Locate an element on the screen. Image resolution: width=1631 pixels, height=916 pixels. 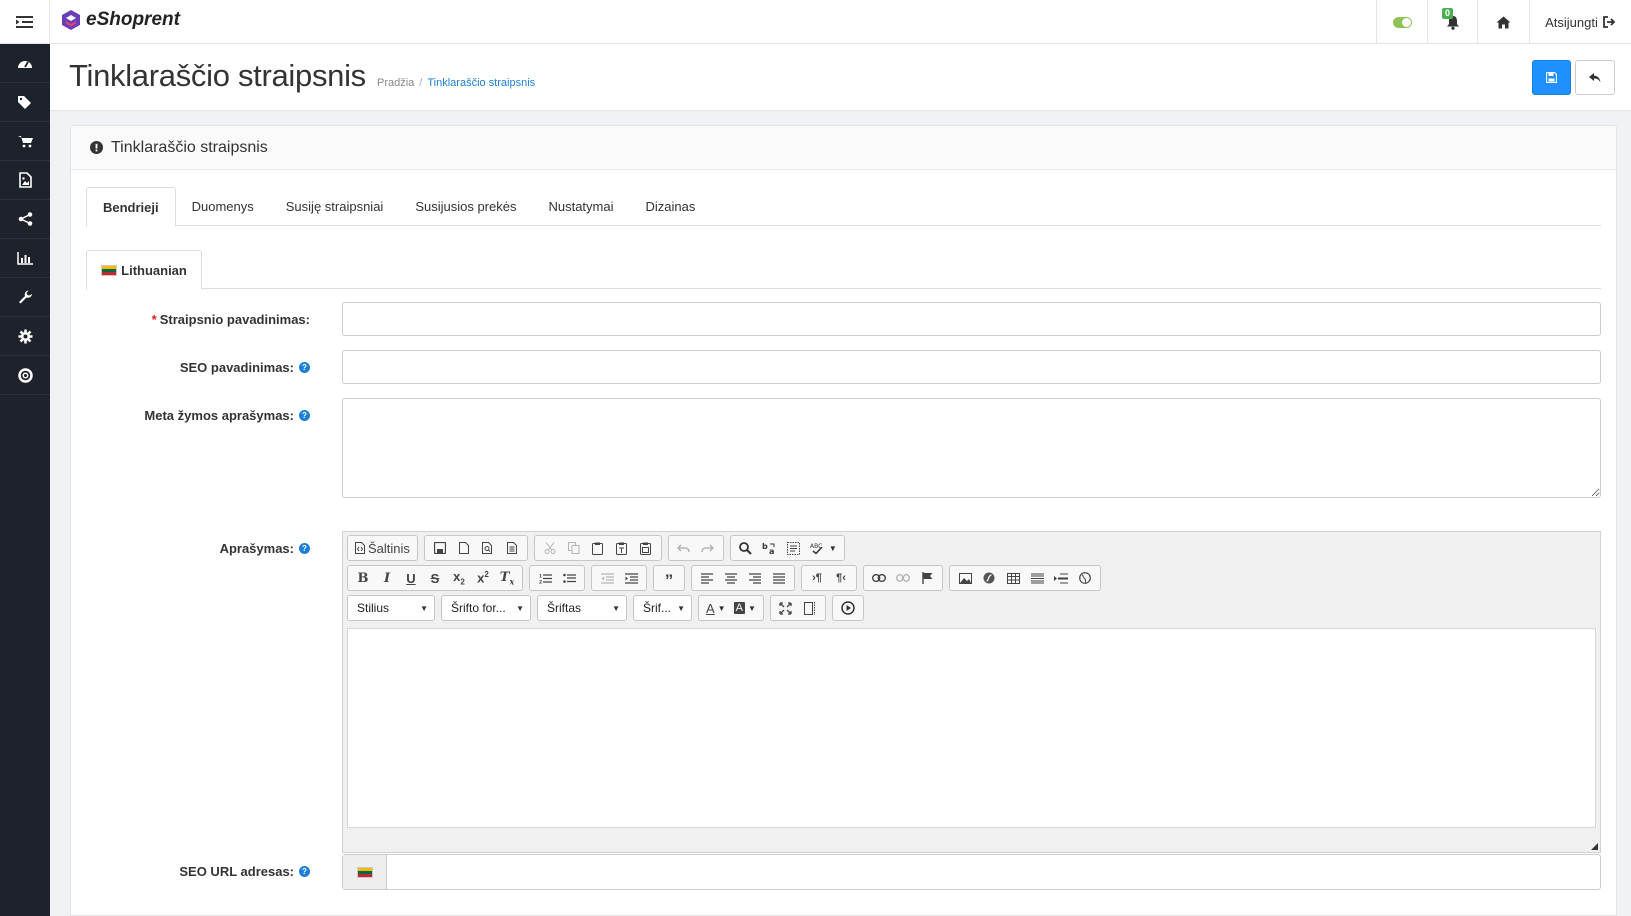
cut-button is located at coordinates (550, 548).